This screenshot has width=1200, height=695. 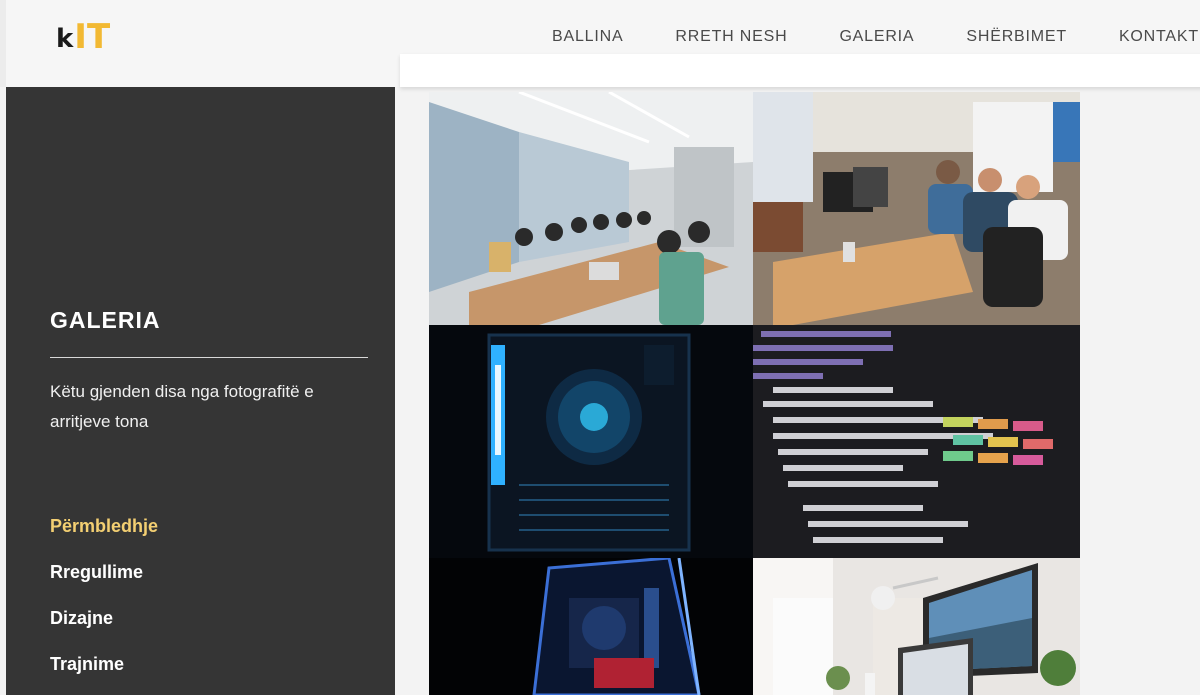 I want to click on css-code-screen-photo, so click(x=916, y=441).